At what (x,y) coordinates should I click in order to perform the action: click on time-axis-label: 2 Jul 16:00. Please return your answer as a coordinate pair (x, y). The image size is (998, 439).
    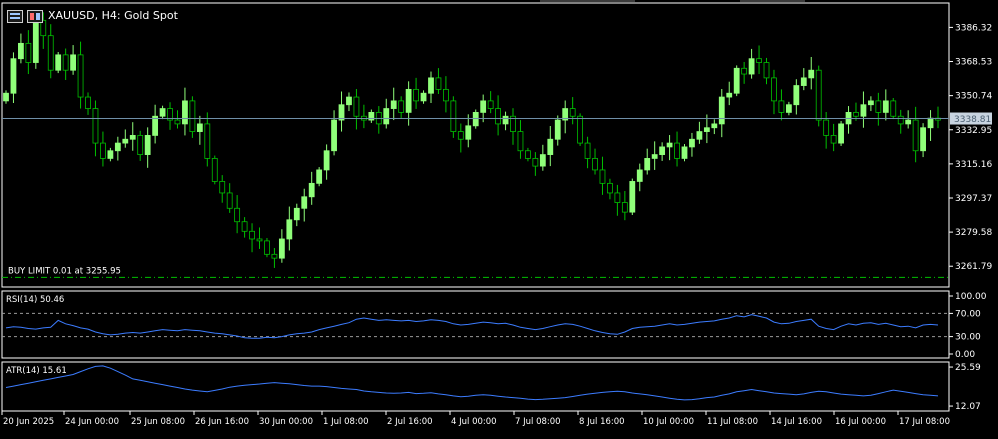
    Looking at the image, I should click on (410, 422).